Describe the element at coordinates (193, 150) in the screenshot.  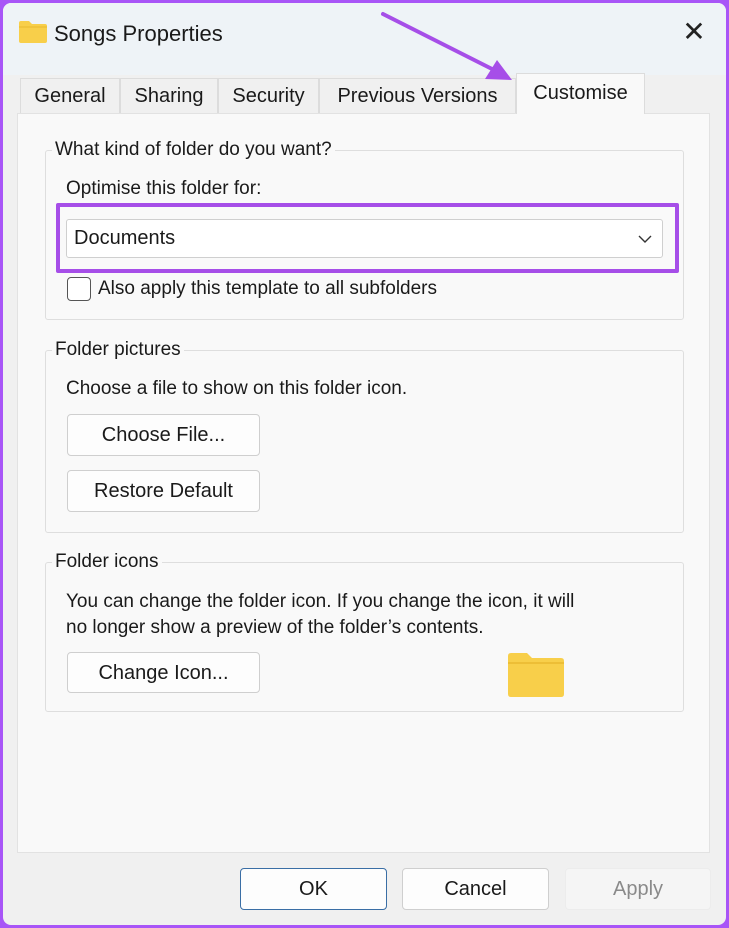
I see `group-legend: What kind of folder do you want?` at that location.